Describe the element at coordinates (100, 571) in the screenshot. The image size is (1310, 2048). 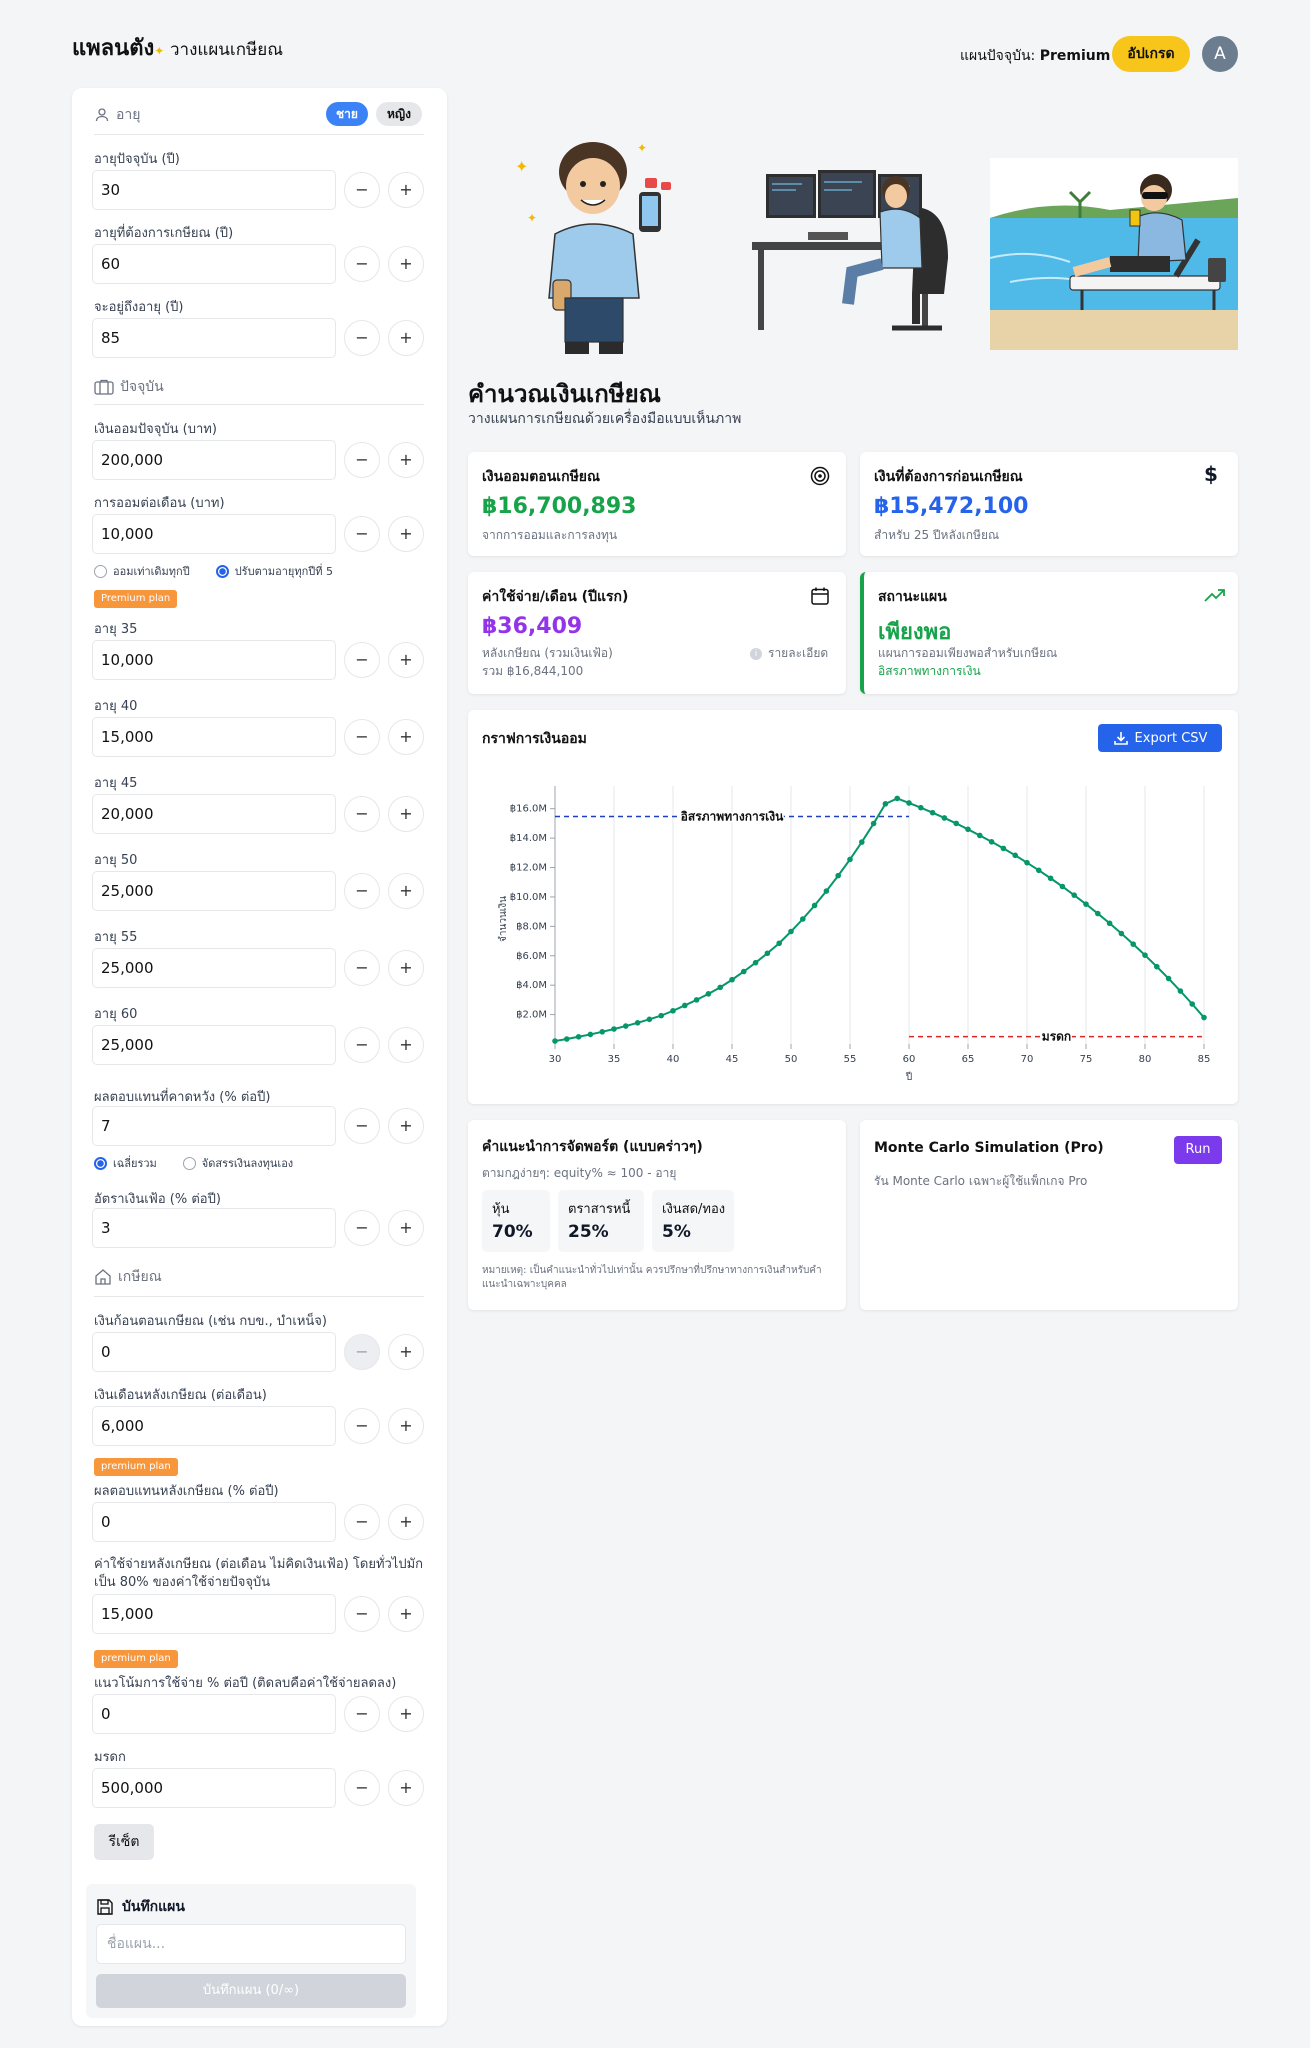
I see `radio-same` at that location.